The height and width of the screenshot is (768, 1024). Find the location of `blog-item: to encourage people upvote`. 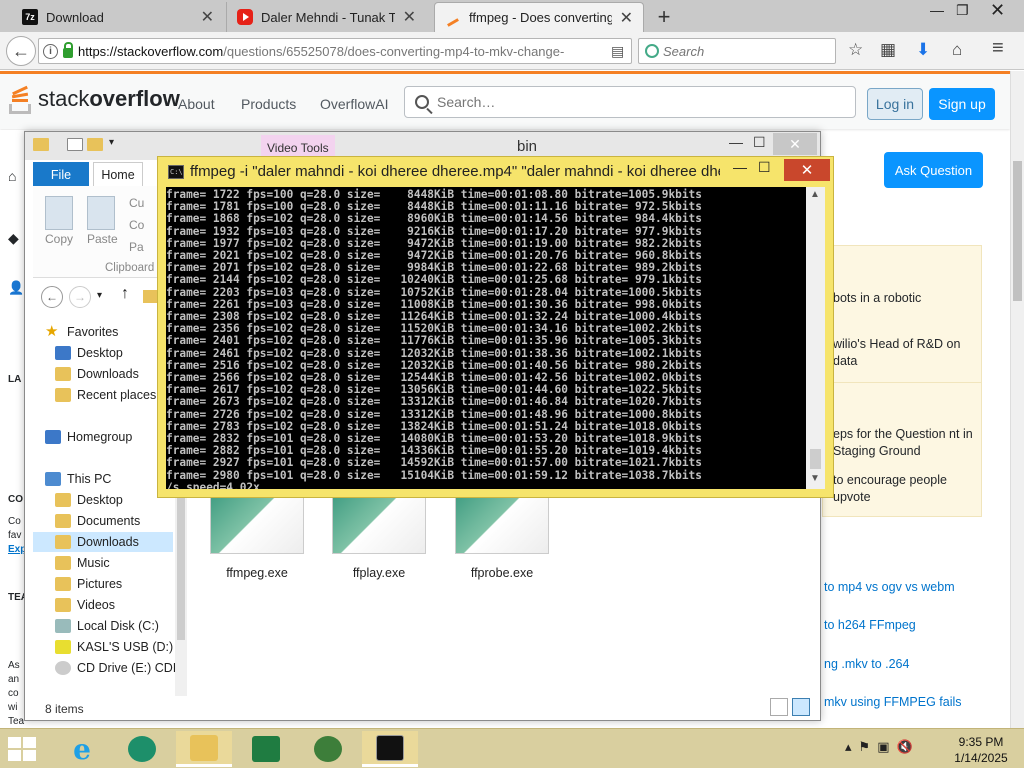

blog-item: to encourage people upvote is located at coordinates (906, 489).